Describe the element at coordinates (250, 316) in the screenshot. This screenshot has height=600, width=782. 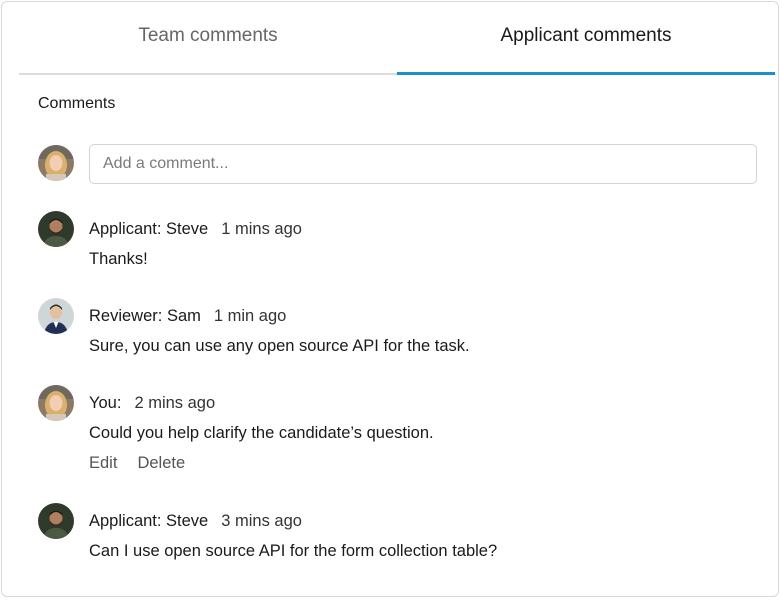
I see `comment-time: 1 min ago` at that location.